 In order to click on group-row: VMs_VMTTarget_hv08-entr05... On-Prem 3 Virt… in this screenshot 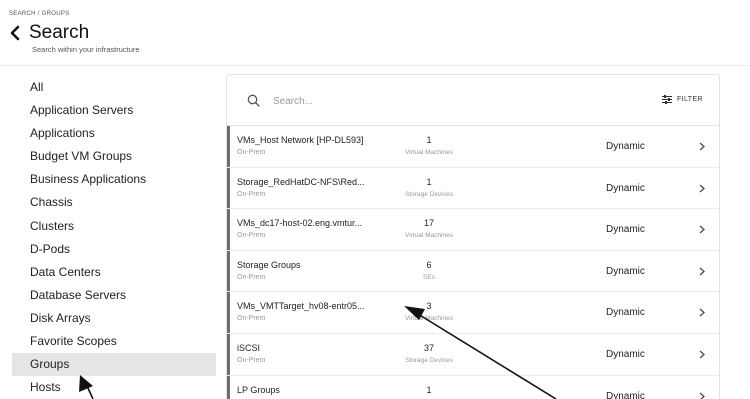, I will do `click(473, 313)`.